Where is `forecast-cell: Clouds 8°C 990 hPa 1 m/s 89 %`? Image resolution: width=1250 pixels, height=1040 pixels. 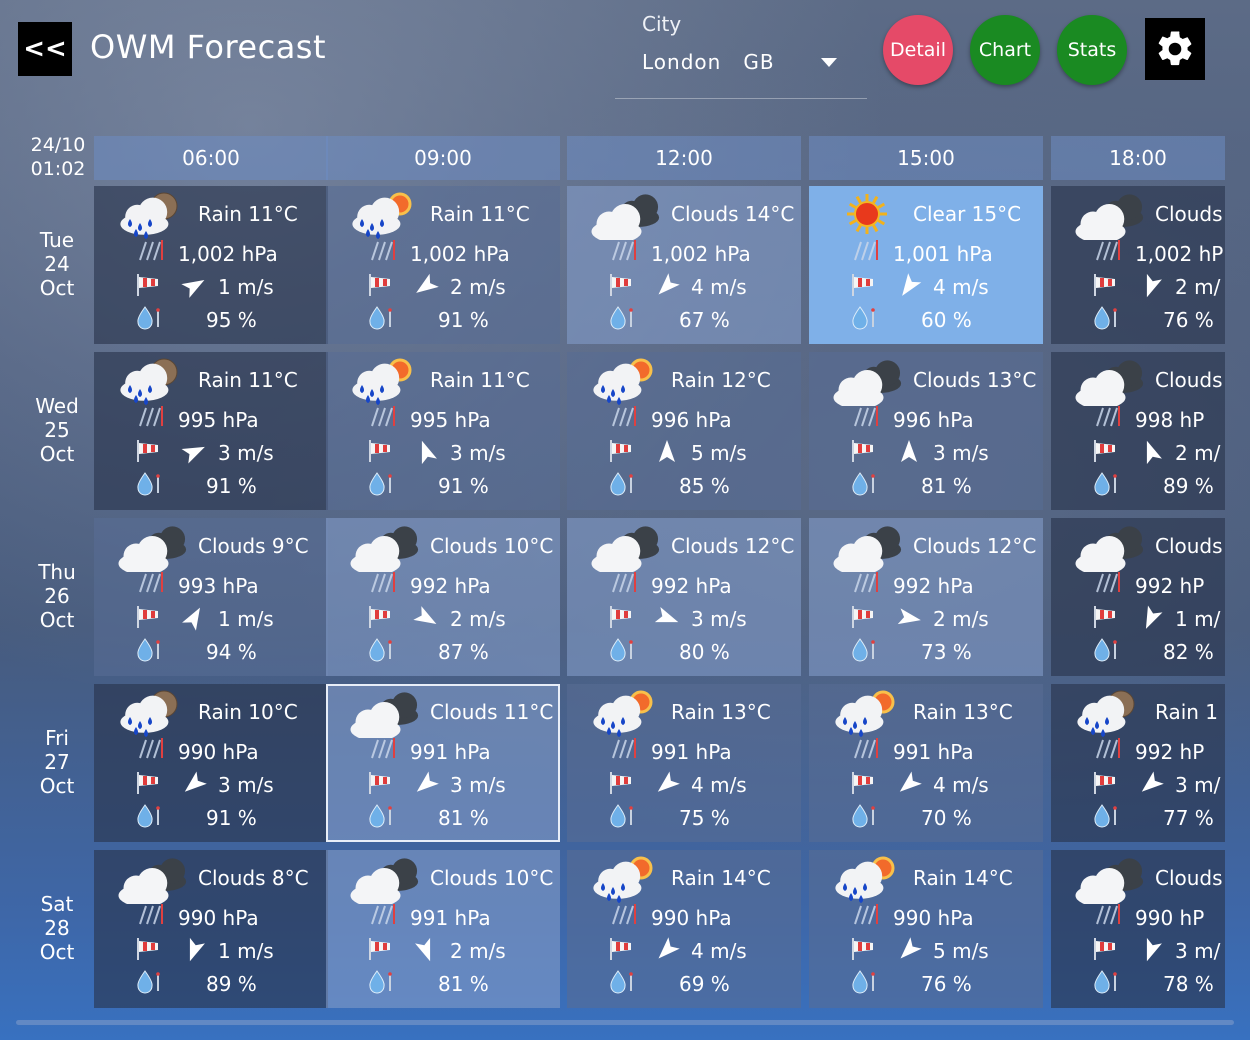
forecast-cell: Clouds 8°C 990 hPa 1 m/s 89 % is located at coordinates (211, 929).